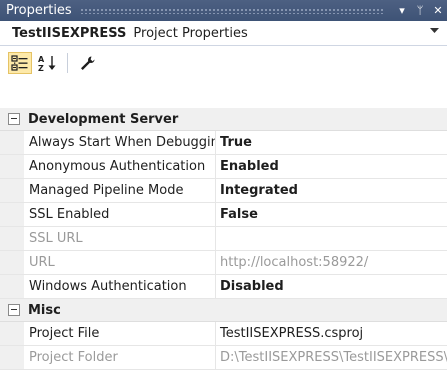  What do you see at coordinates (67, 63) in the screenshot?
I see `toolbar-separator` at bounding box center [67, 63].